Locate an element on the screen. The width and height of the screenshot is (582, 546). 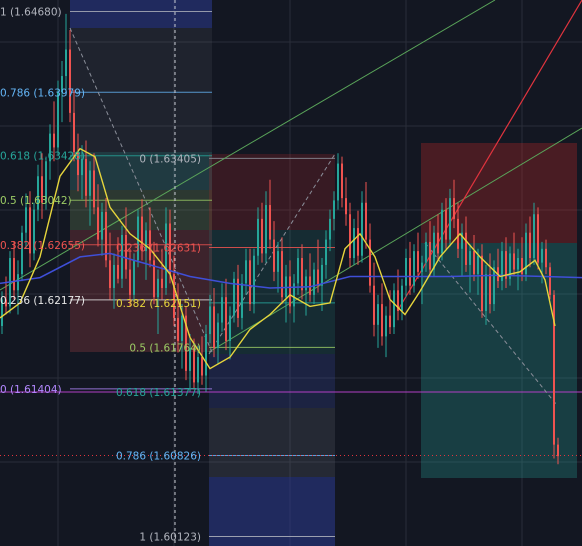
fib-mid-label: 0 (1.63405) is located at coordinates (170, 159).